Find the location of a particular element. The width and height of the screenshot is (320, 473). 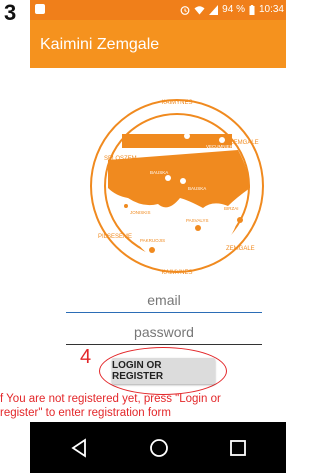

app-bar: Kaimini Zemgale is located at coordinates (158, 44).